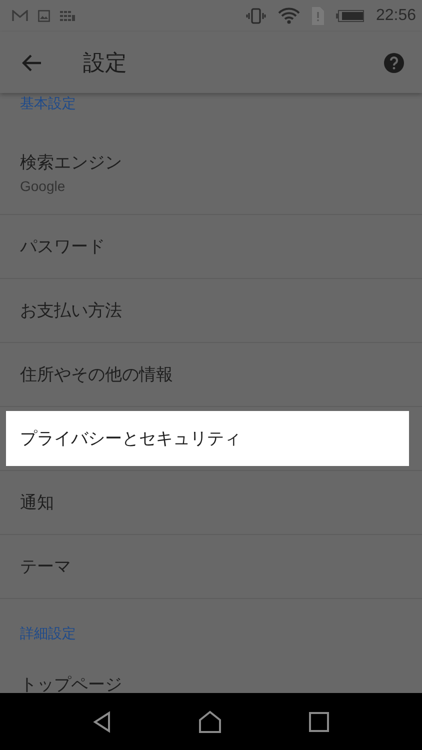 The image size is (422, 750). Describe the element at coordinates (44, 16) in the screenshot. I see `image-icon` at that location.